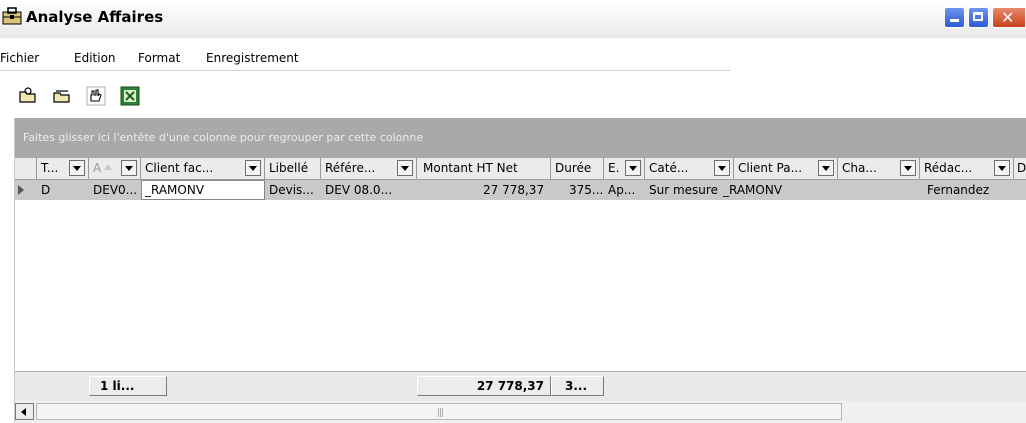  What do you see at coordinates (510, 386) in the screenshot?
I see `summary-montant: 27 778,37` at bounding box center [510, 386].